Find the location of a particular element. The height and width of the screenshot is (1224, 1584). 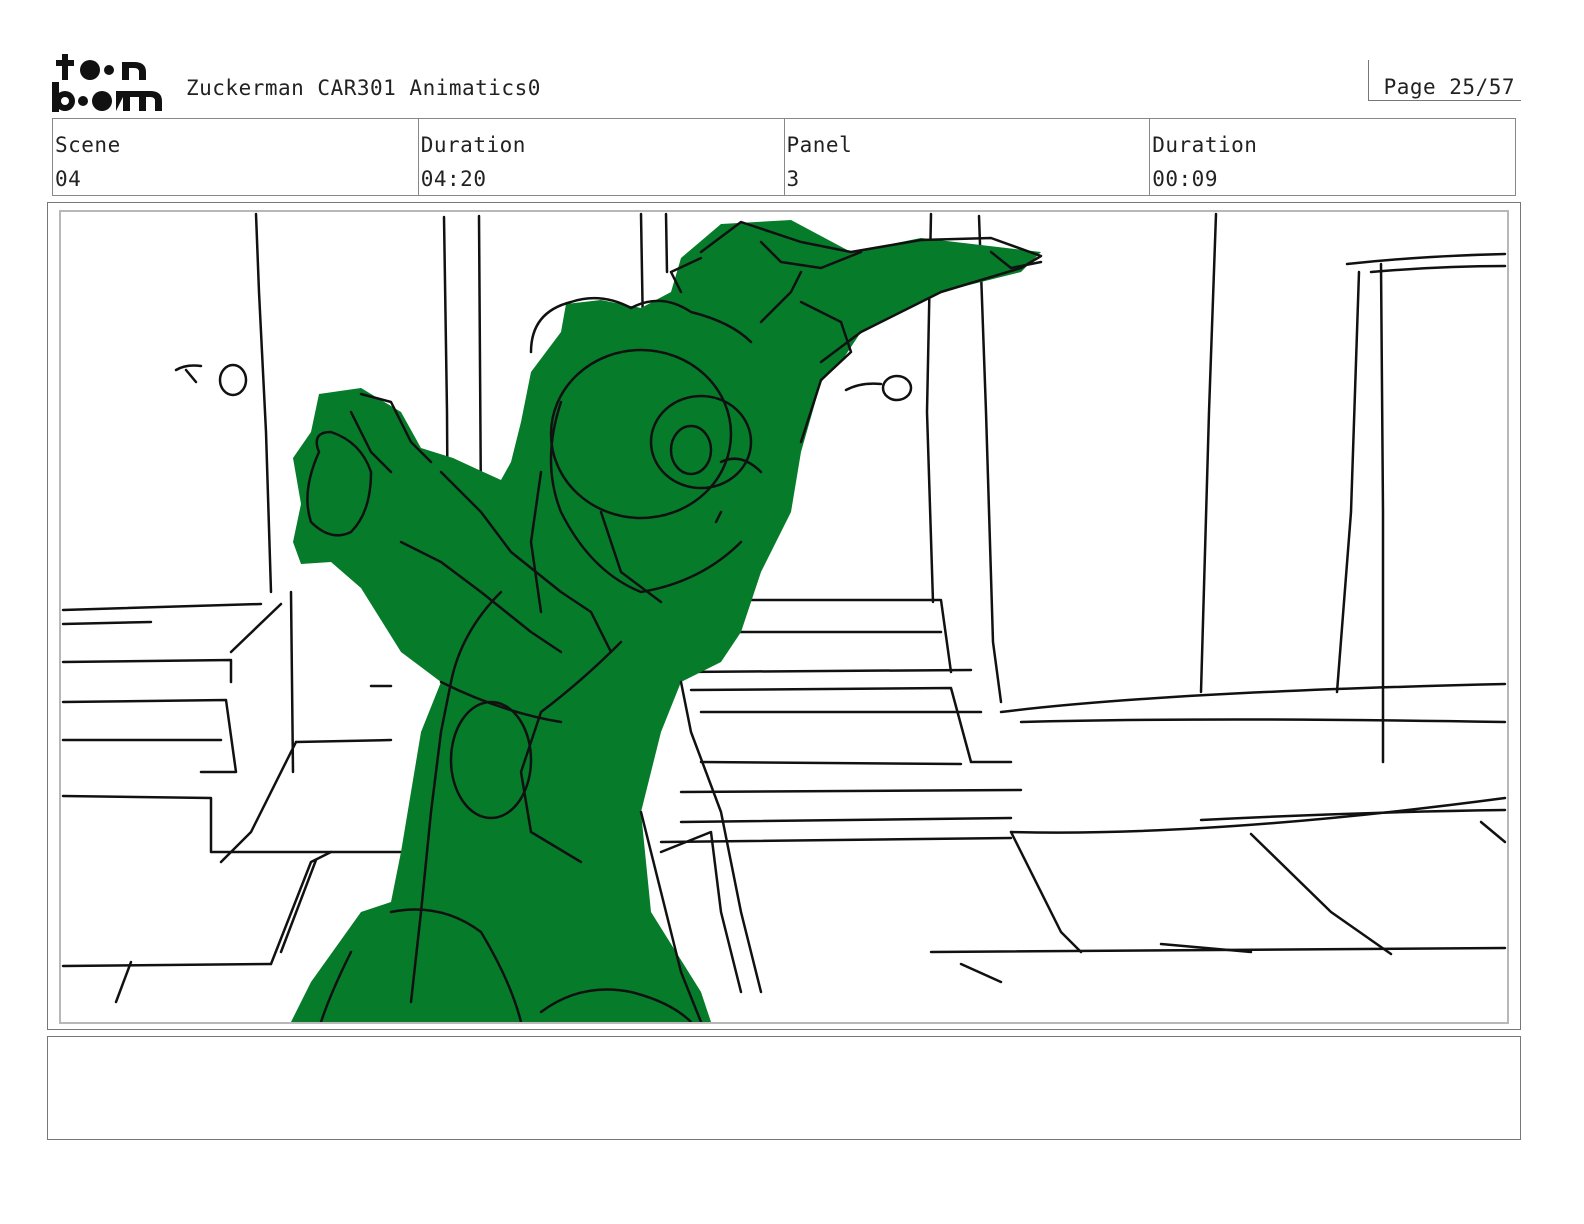

page-indicator: Page 25/57 is located at coordinates (1444, 80).